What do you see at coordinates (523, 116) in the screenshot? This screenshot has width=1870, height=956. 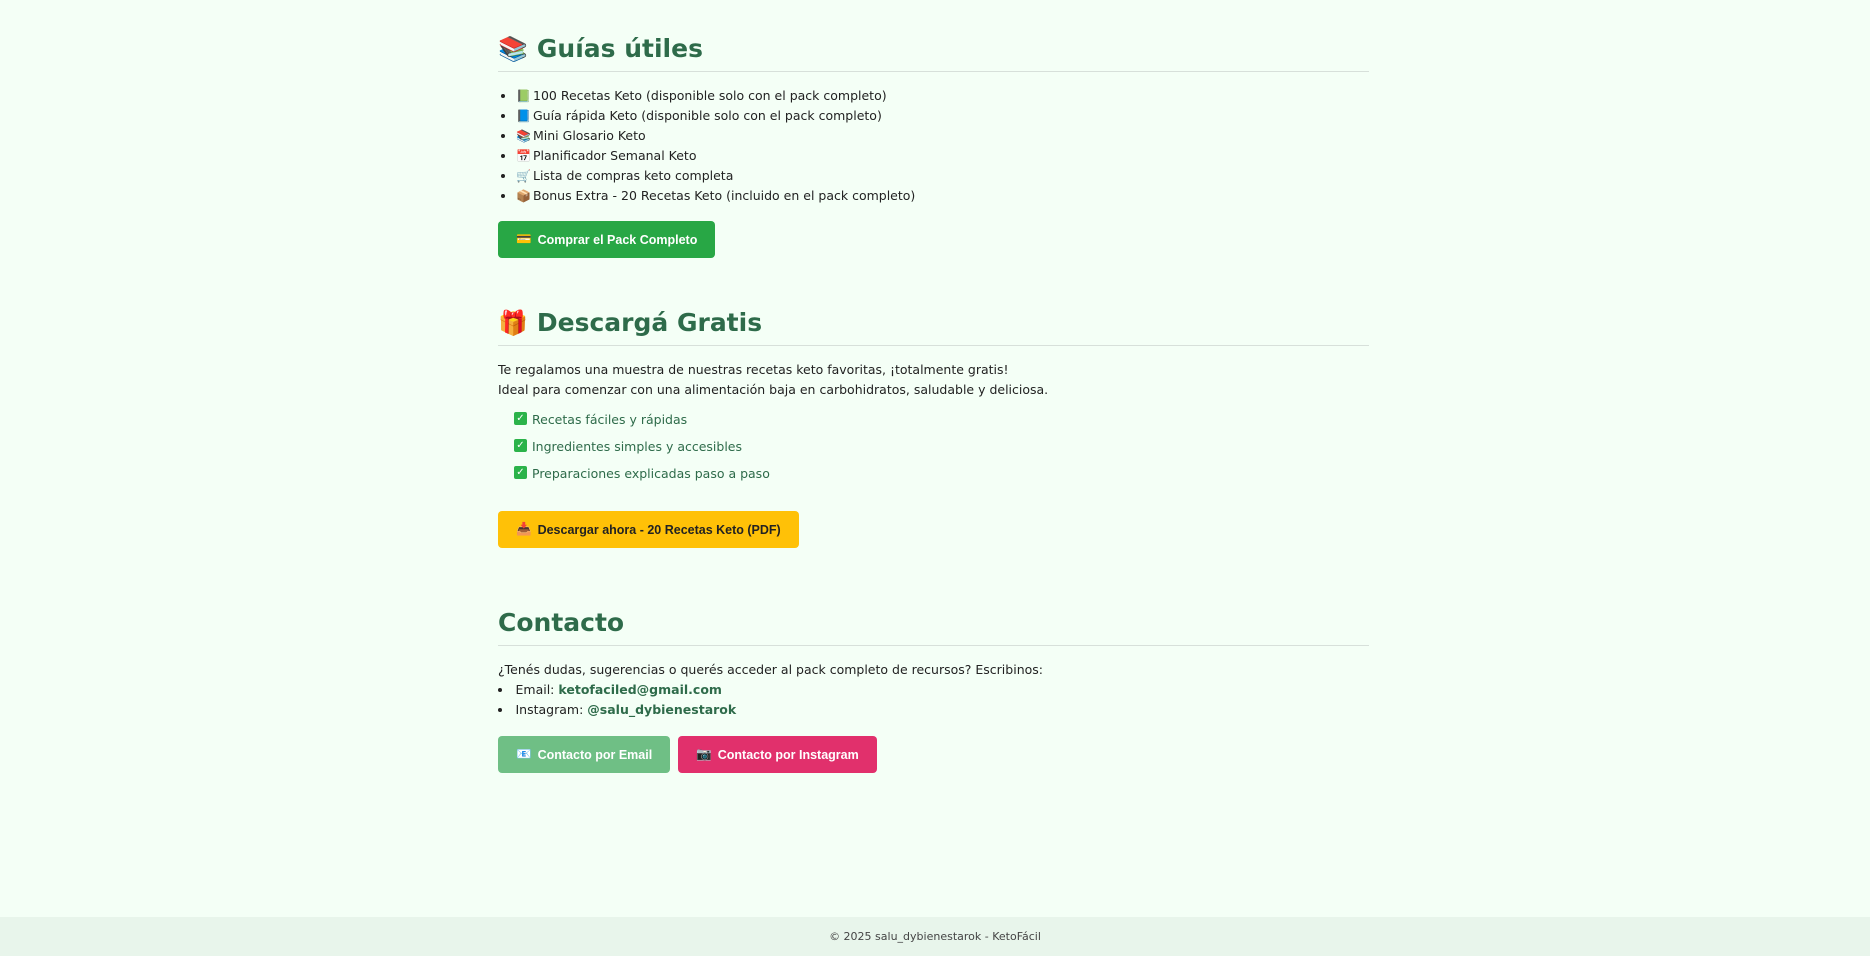 I see `blue-book-icon: 📘` at bounding box center [523, 116].